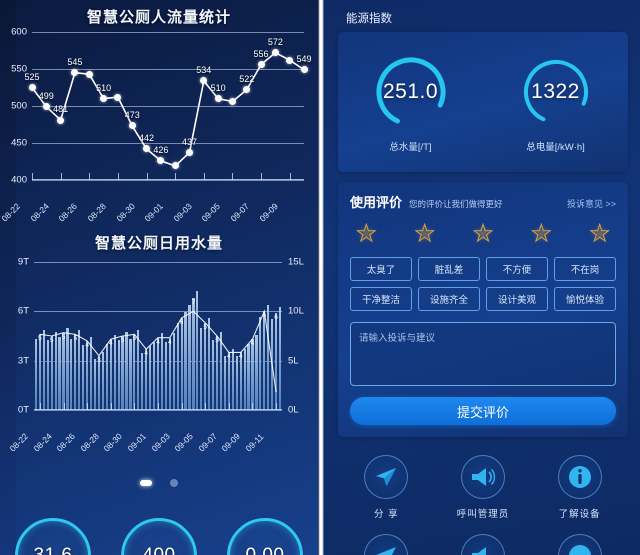  Describe the element at coordinates (159, 536) in the screenshot. I see `bottom-gauge-2: 400` at that location.